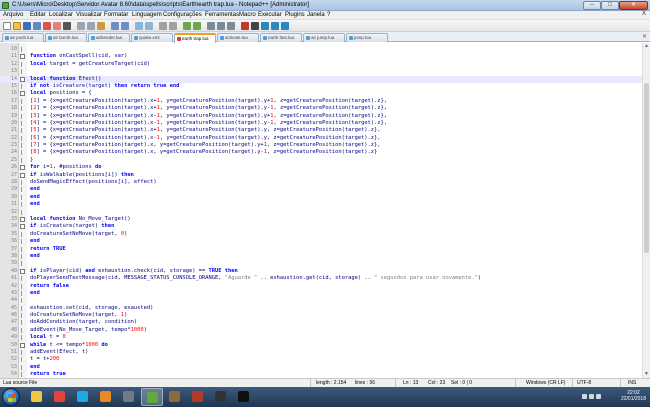  What do you see at coordinates (321, 359) in the screenshot?
I see `code-line: 52 t = t+200` at bounding box center [321, 359].